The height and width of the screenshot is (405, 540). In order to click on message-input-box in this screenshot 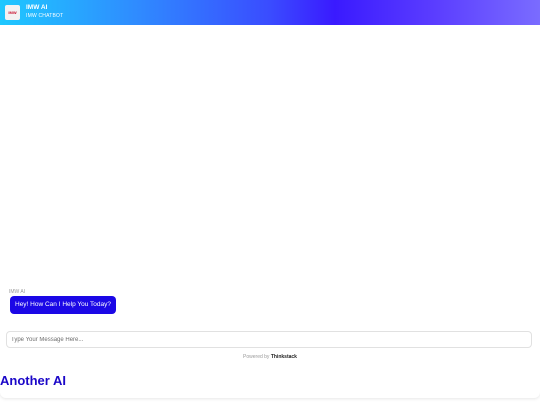, I will do `click(269, 339)`.